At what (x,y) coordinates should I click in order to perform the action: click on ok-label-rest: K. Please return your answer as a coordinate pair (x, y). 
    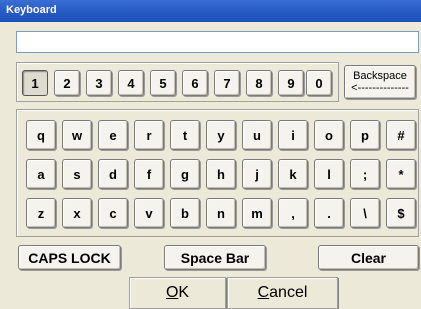
    Looking at the image, I should click on (184, 292).